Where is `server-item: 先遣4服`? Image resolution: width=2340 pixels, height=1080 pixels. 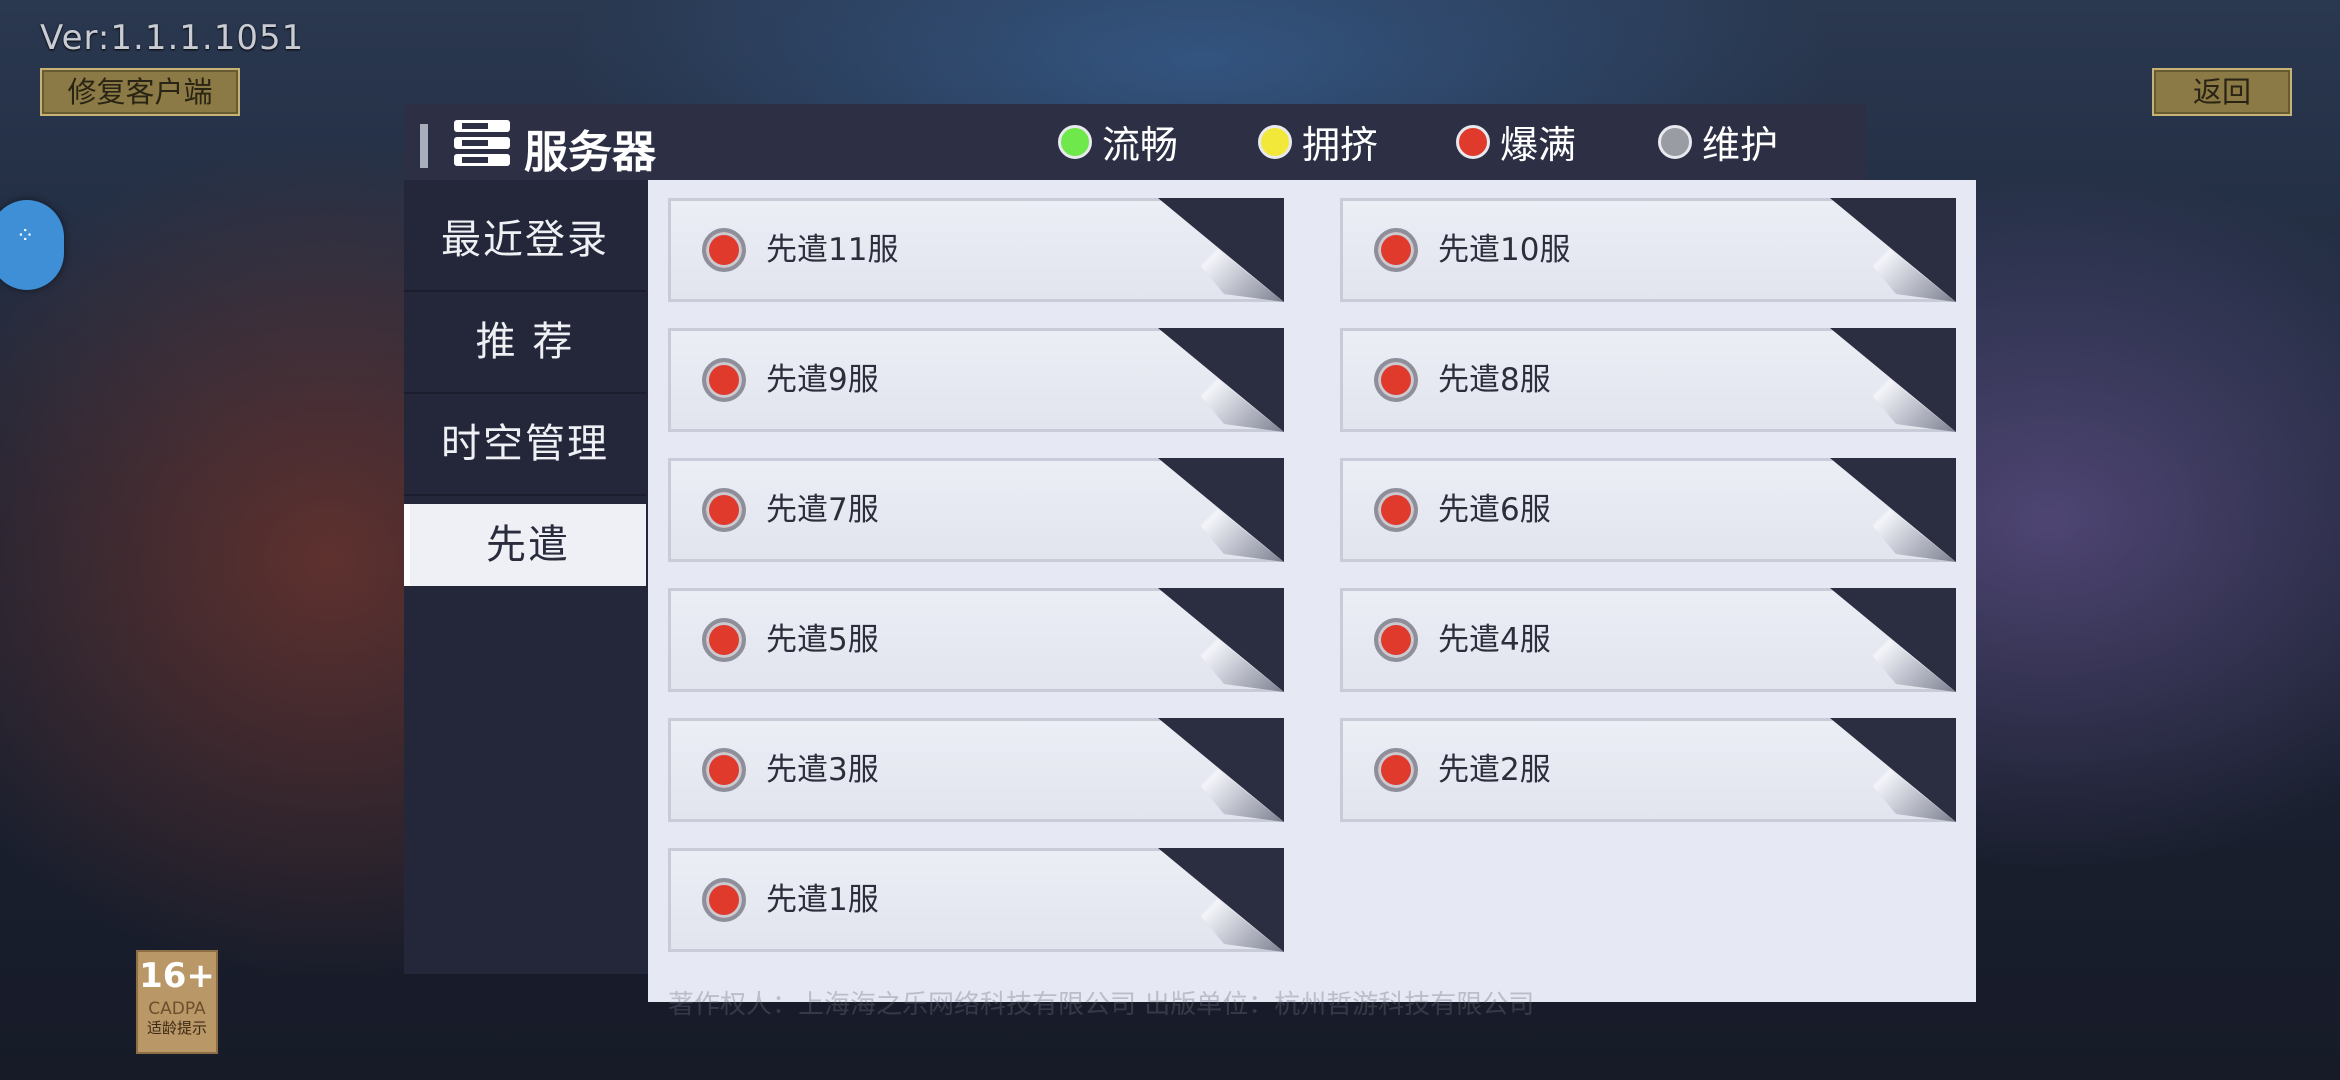 server-item: 先遣4服 is located at coordinates (1648, 640).